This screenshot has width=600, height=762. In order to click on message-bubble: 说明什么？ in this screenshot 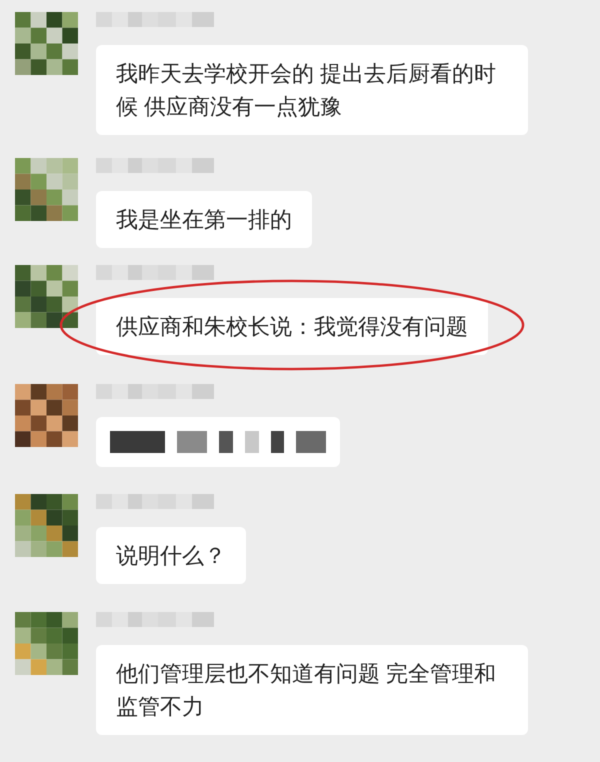, I will do `click(171, 555)`.